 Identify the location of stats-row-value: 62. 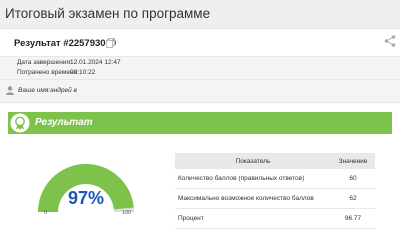
(353, 198).